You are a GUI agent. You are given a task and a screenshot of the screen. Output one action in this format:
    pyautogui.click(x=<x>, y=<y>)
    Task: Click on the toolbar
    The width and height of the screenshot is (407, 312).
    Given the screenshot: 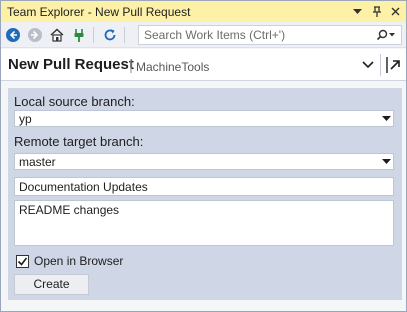 What is the action you would take?
    pyautogui.click(x=203, y=35)
    